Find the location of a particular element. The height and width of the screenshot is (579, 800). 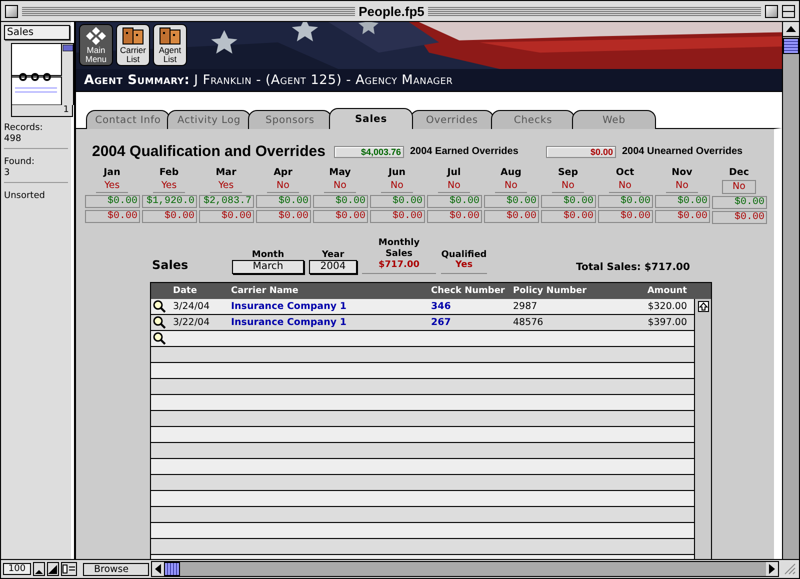

check-number-link: 346 is located at coordinates (472, 306).